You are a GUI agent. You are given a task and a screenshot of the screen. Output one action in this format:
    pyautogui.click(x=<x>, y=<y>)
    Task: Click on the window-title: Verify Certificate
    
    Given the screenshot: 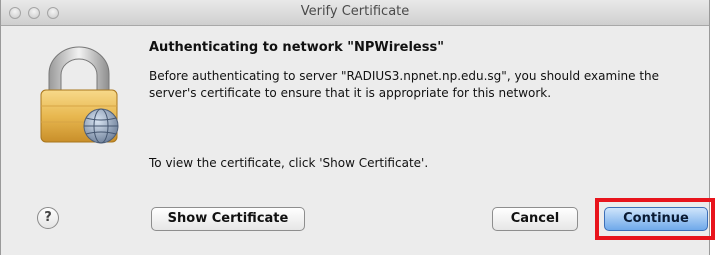 What is the action you would take?
    pyautogui.click(x=355, y=11)
    